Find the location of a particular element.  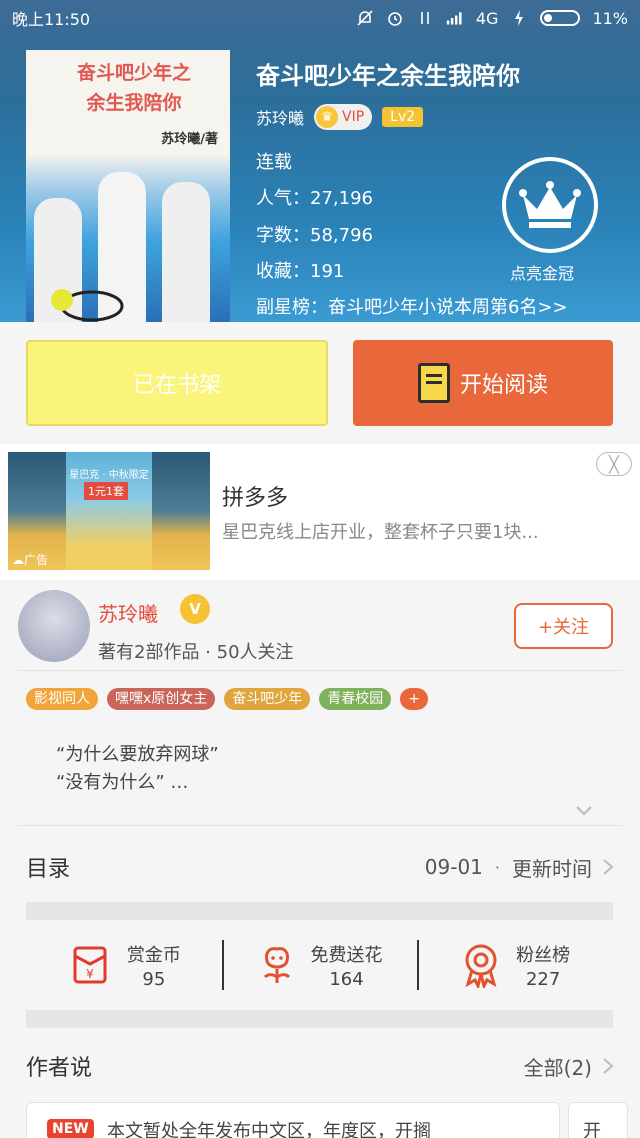

author-post-card: NEW 本文暂处全年发布中文区，年度区，开搁 is located at coordinates (293, 1120).